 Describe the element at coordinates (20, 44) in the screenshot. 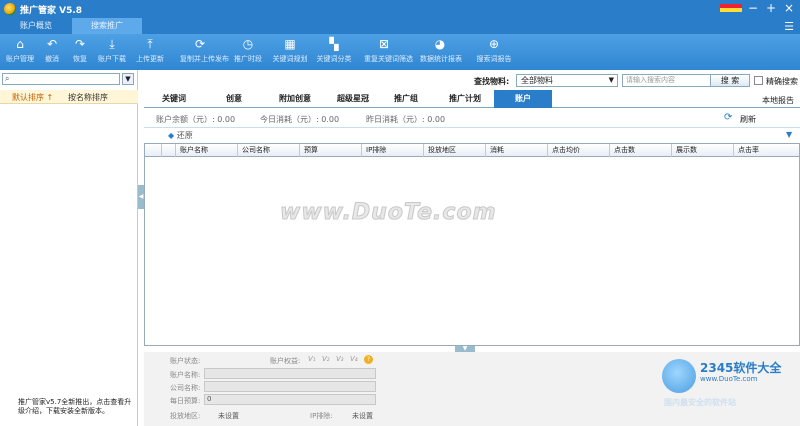

I see `home-icon: ⌂` at that location.